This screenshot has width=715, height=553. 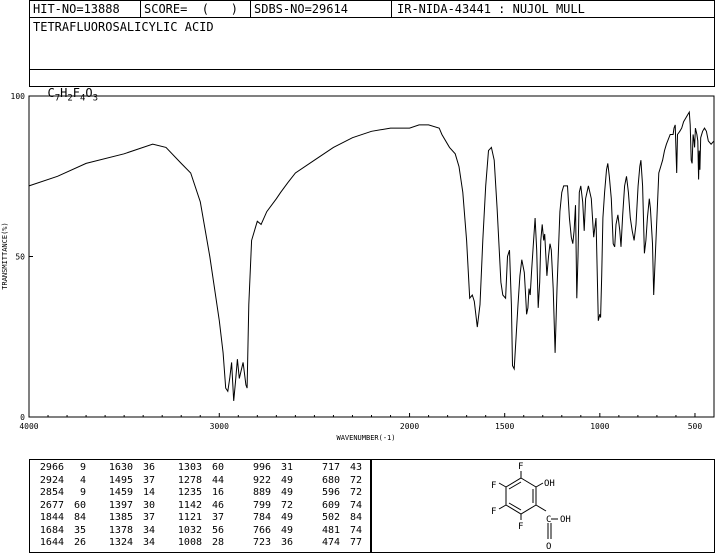 I want to click on peak-transmittance: 31, so click(x=286, y=467).